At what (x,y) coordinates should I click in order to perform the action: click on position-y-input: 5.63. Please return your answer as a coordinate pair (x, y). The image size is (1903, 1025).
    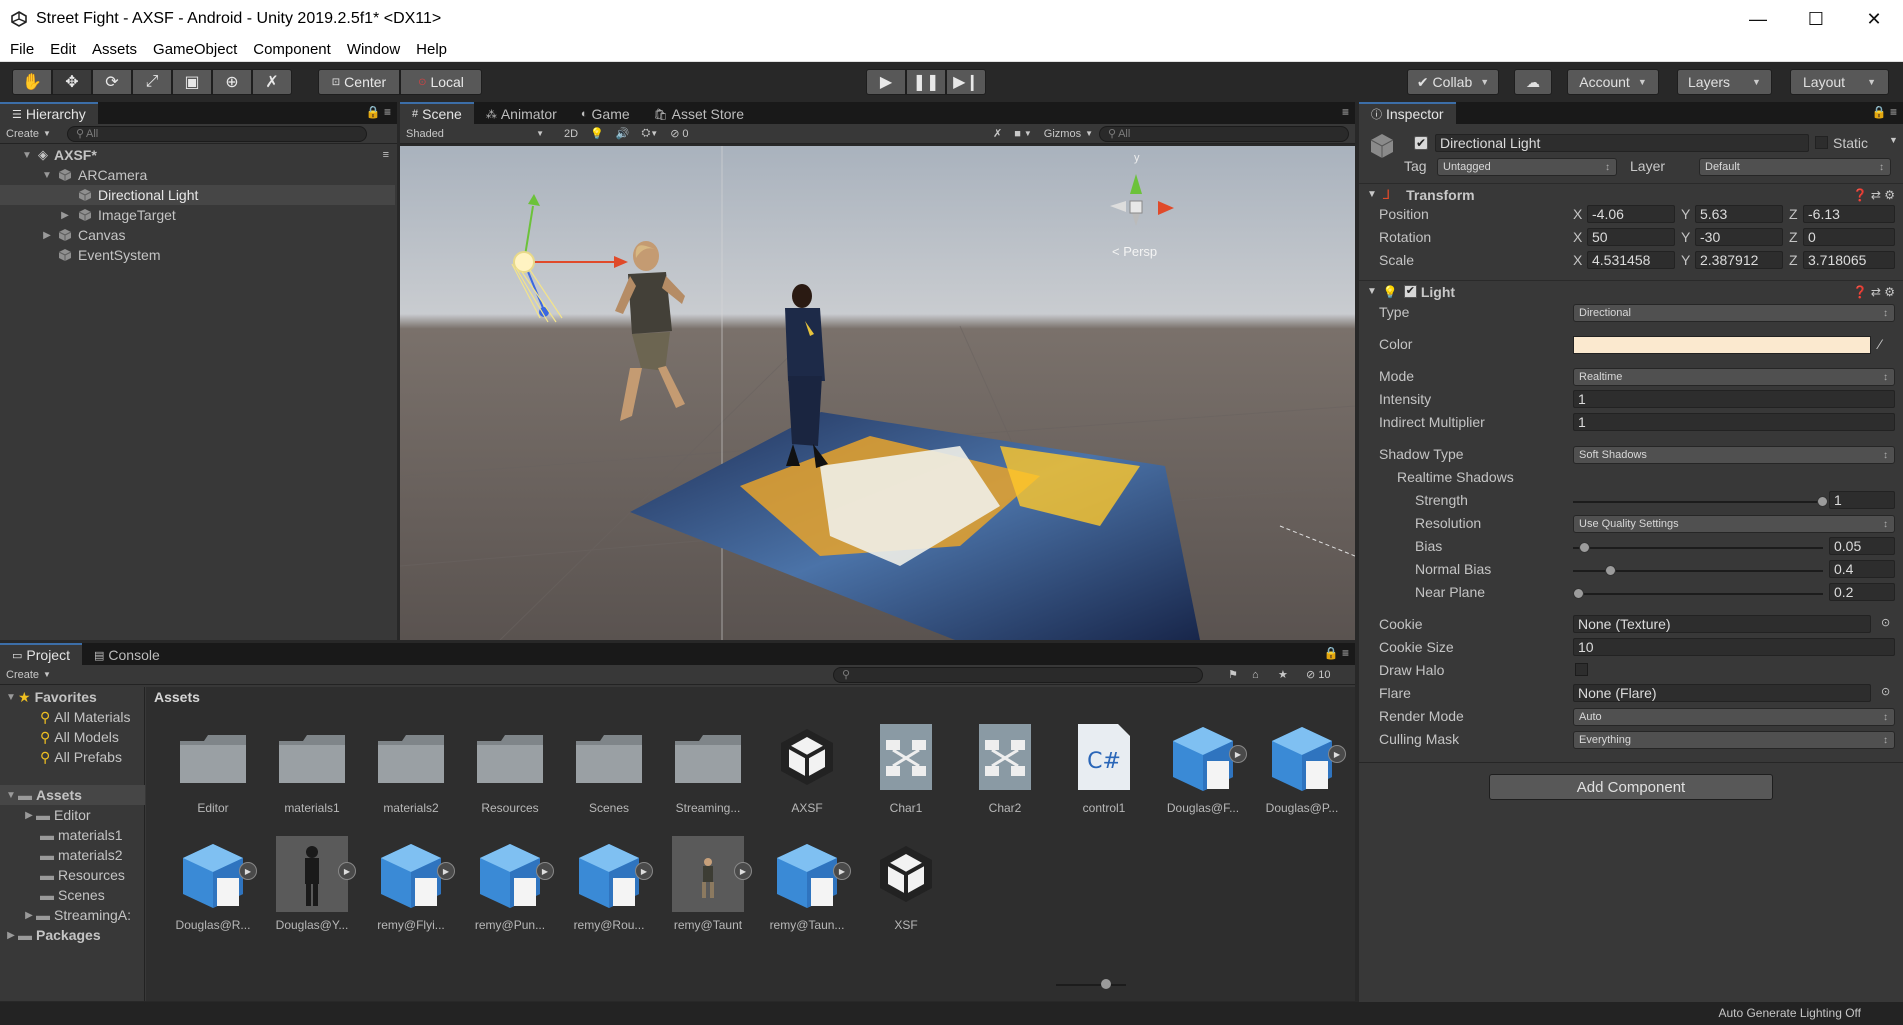
    Looking at the image, I should click on (1739, 214).